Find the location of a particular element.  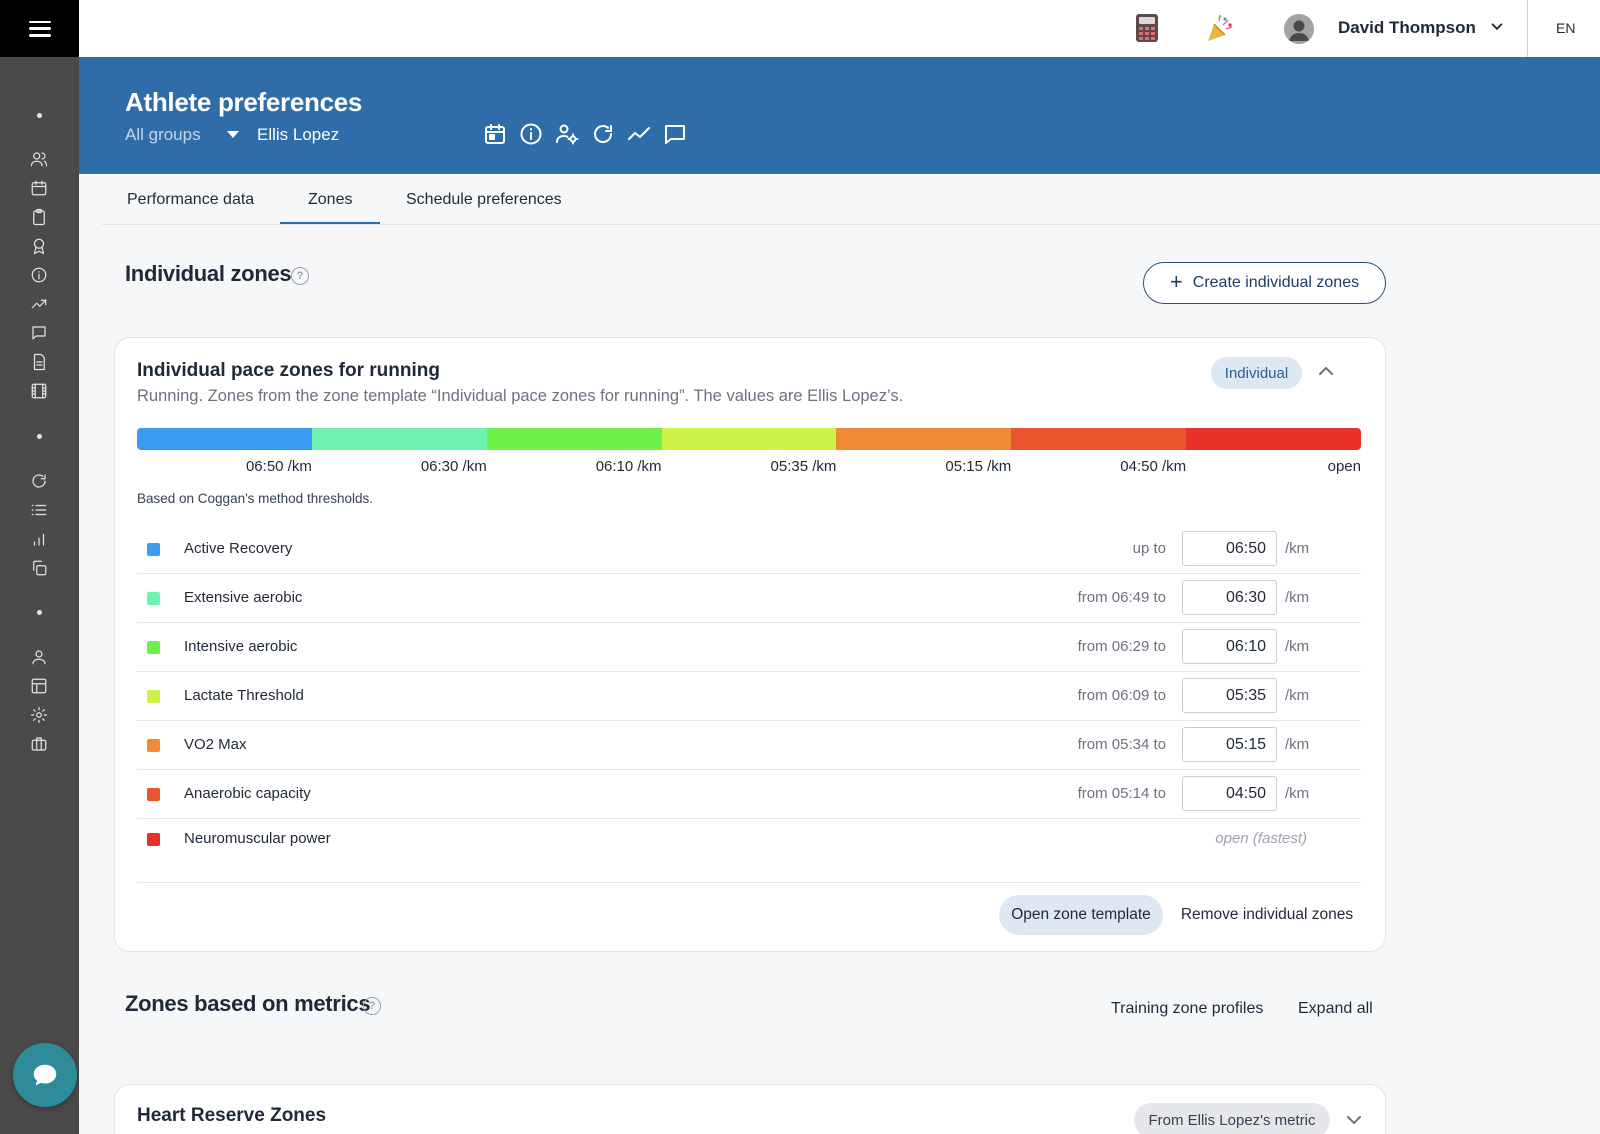

top-bar: David Thompson EN is located at coordinates (839, 28).